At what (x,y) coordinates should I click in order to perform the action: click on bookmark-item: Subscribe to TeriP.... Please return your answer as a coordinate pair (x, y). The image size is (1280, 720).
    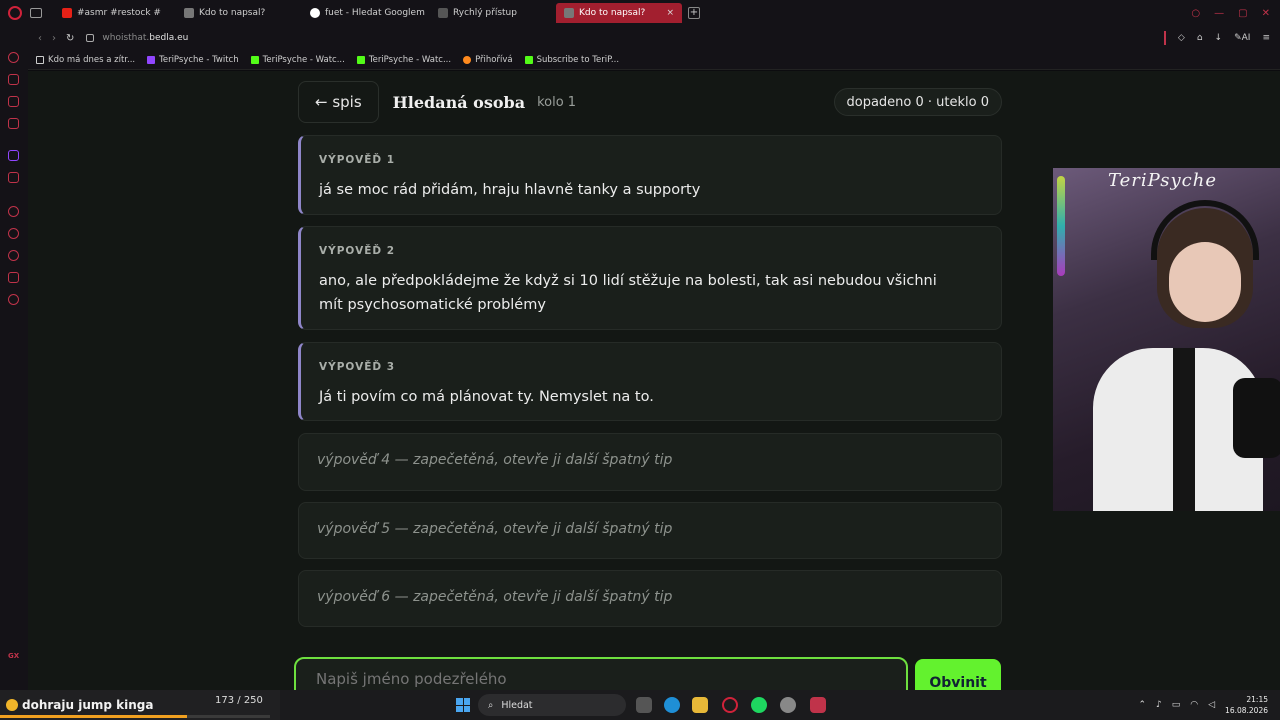
    Looking at the image, I should click on (572, 59).